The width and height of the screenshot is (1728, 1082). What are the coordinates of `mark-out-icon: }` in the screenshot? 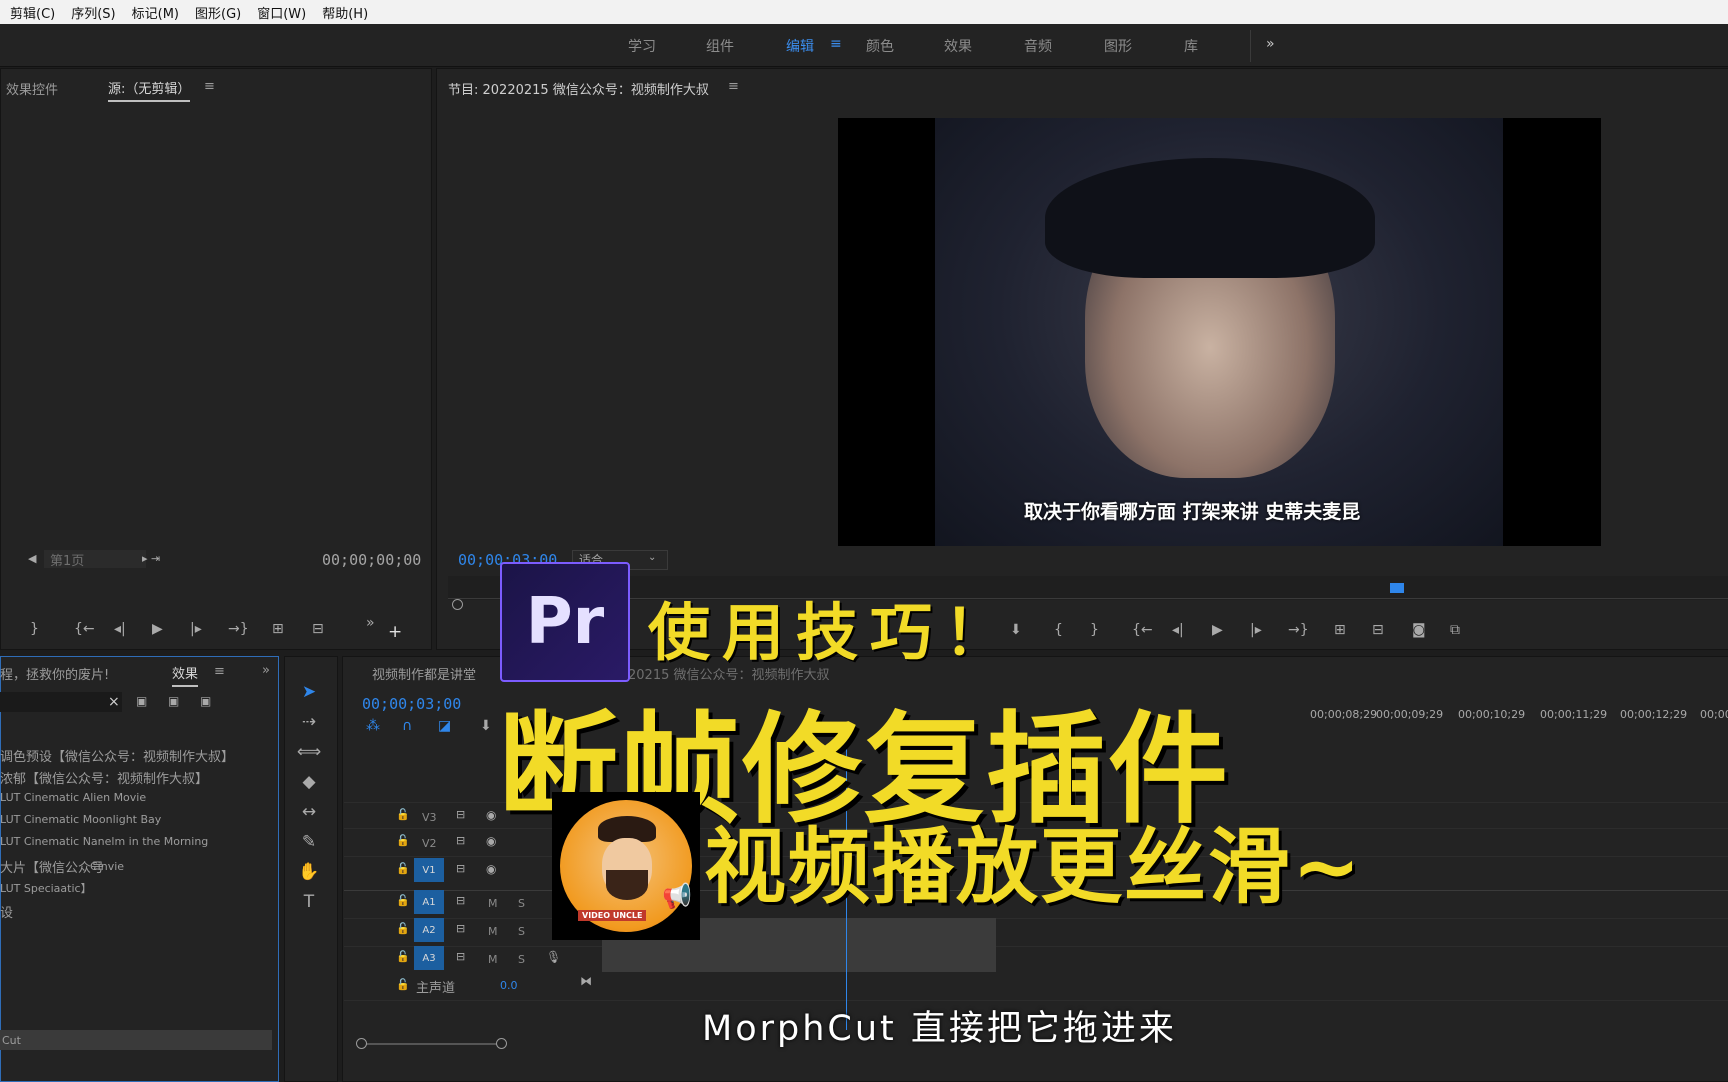 It's located at (1094, 630).